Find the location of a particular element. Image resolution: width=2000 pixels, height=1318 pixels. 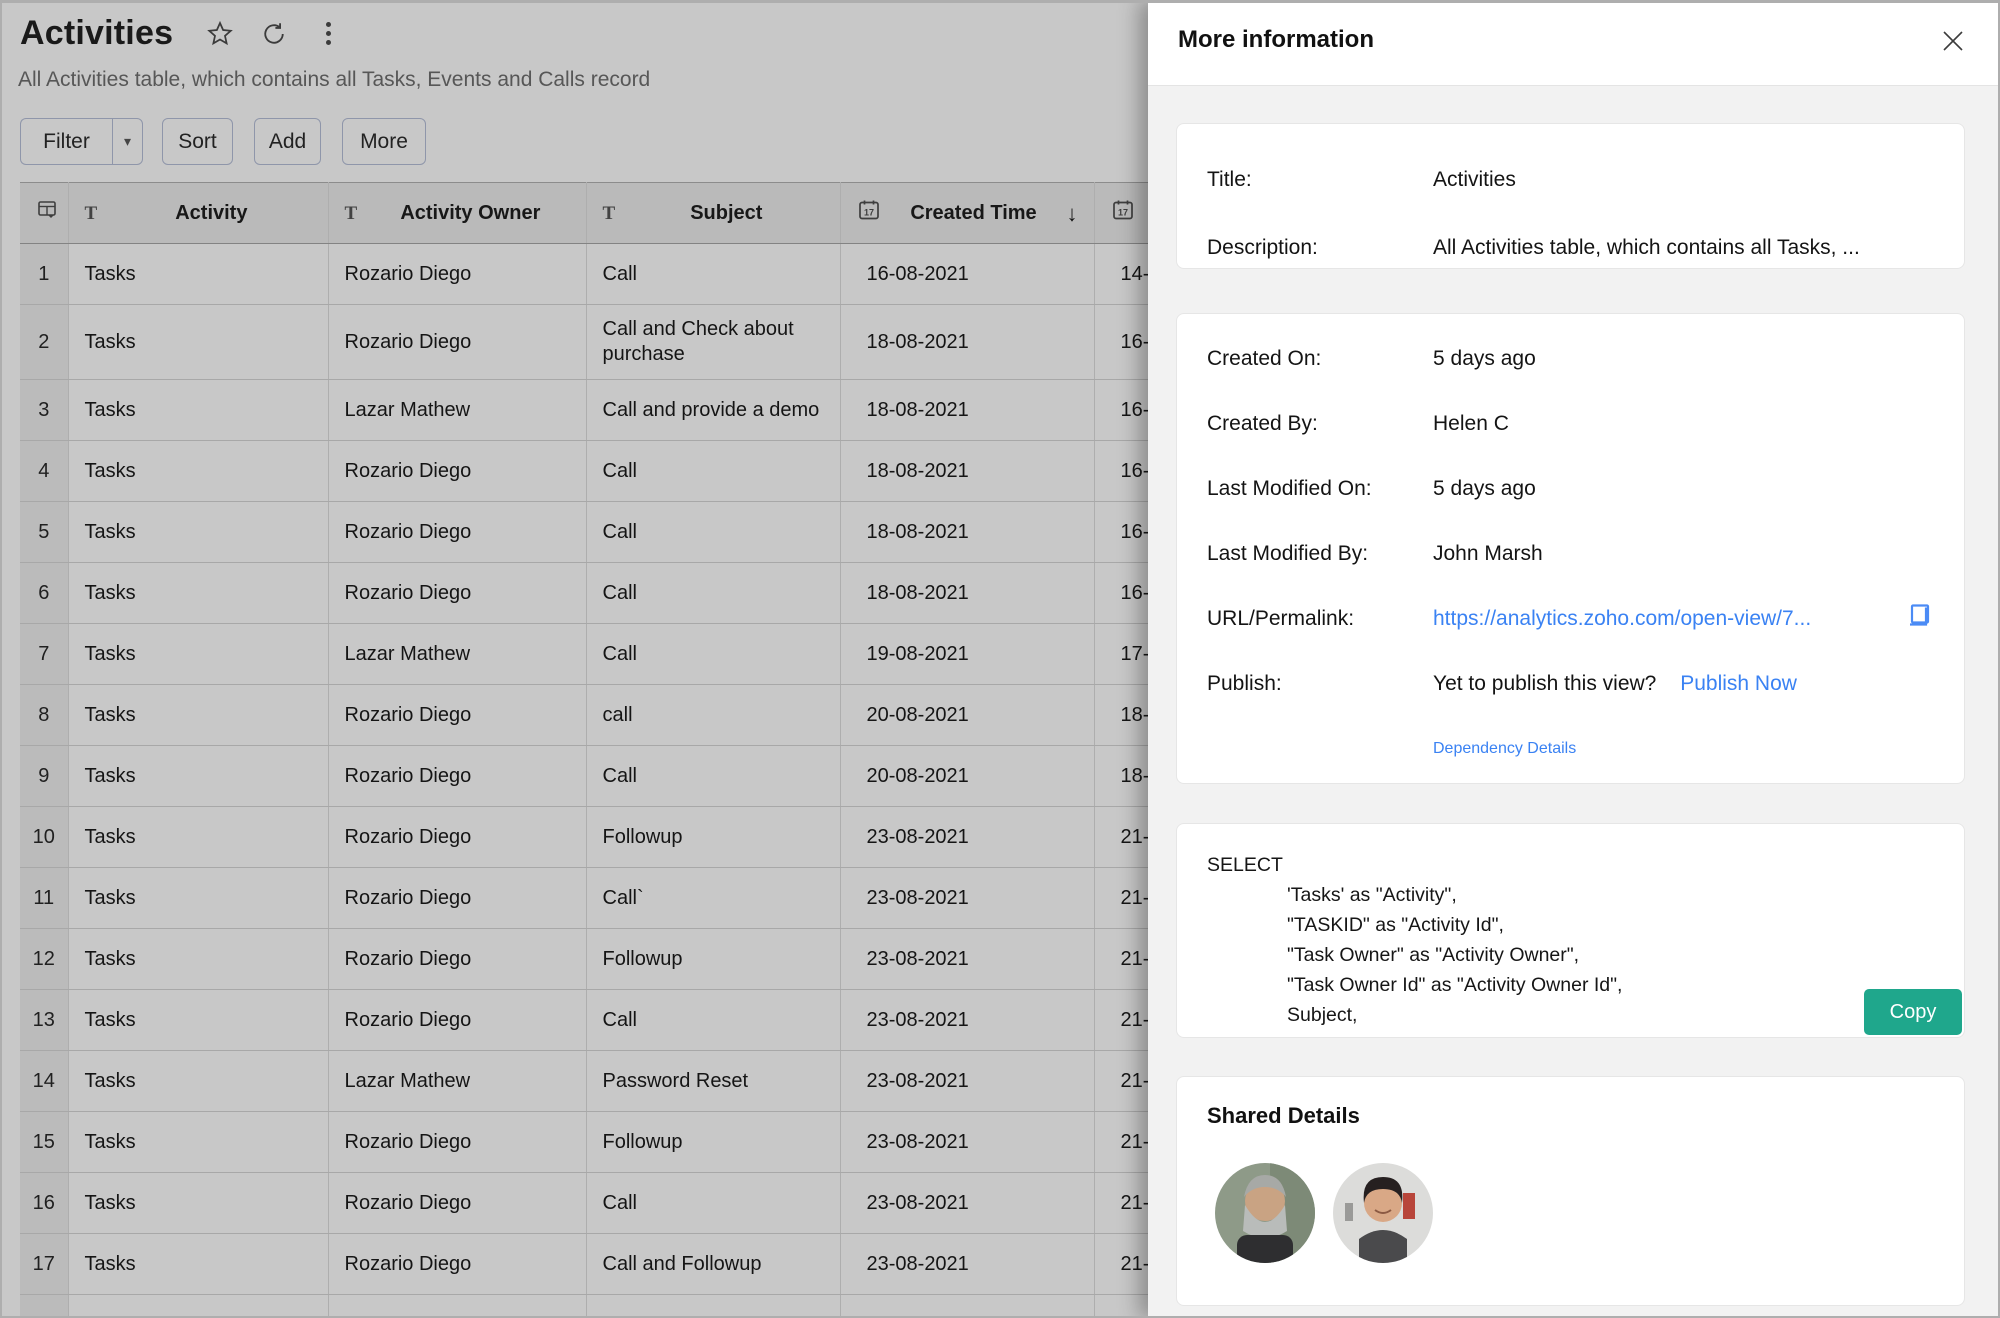

copy-sql-button: Copy is located at coordinates (1913, 1012).